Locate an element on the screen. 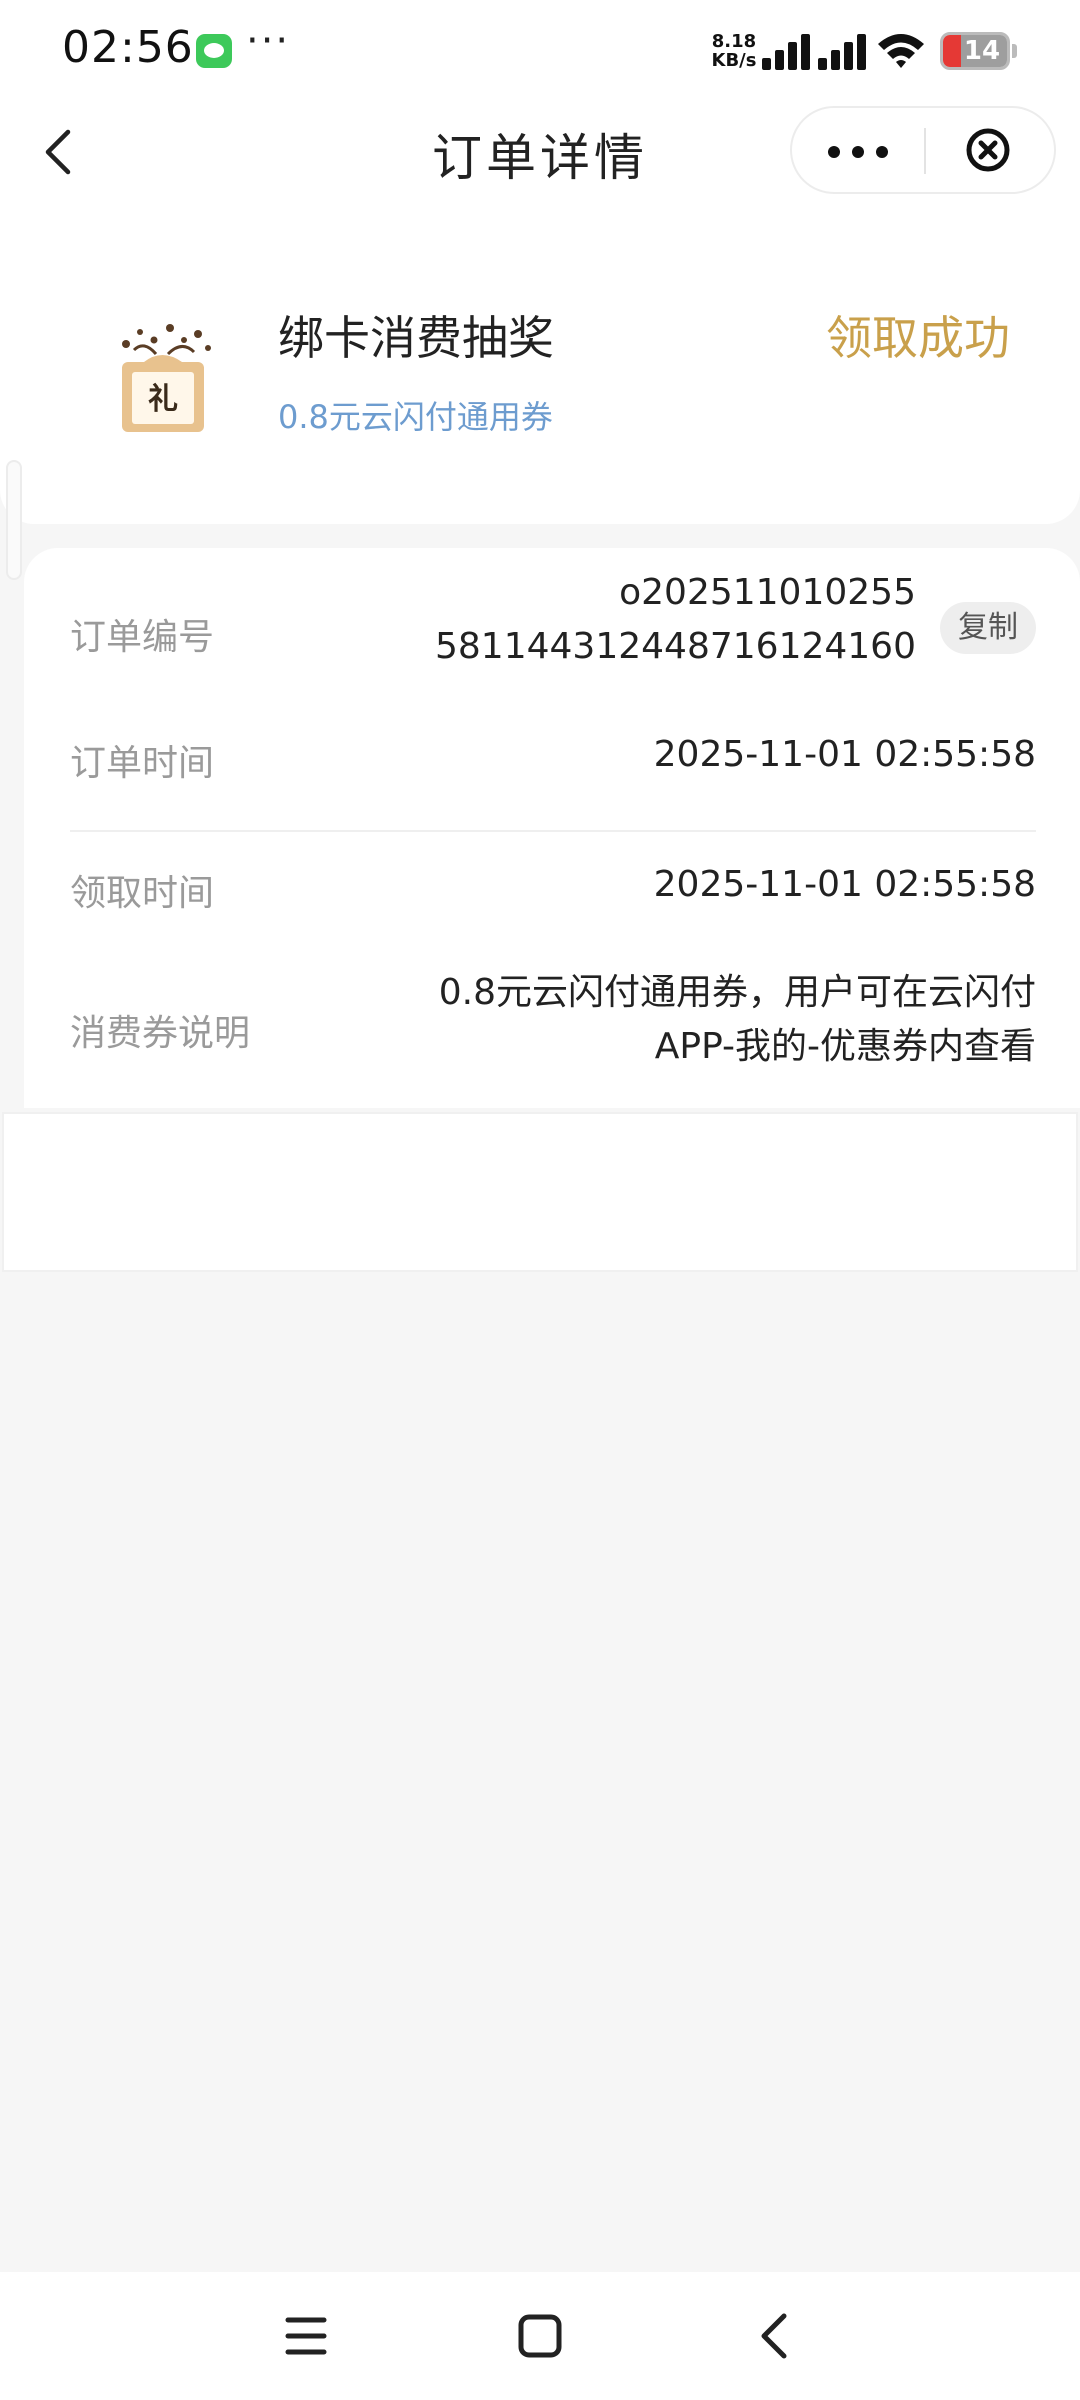 This screenshot has height=2400, width=1080. network-speed-value: 8.18 is located at coordinates (734, 41).